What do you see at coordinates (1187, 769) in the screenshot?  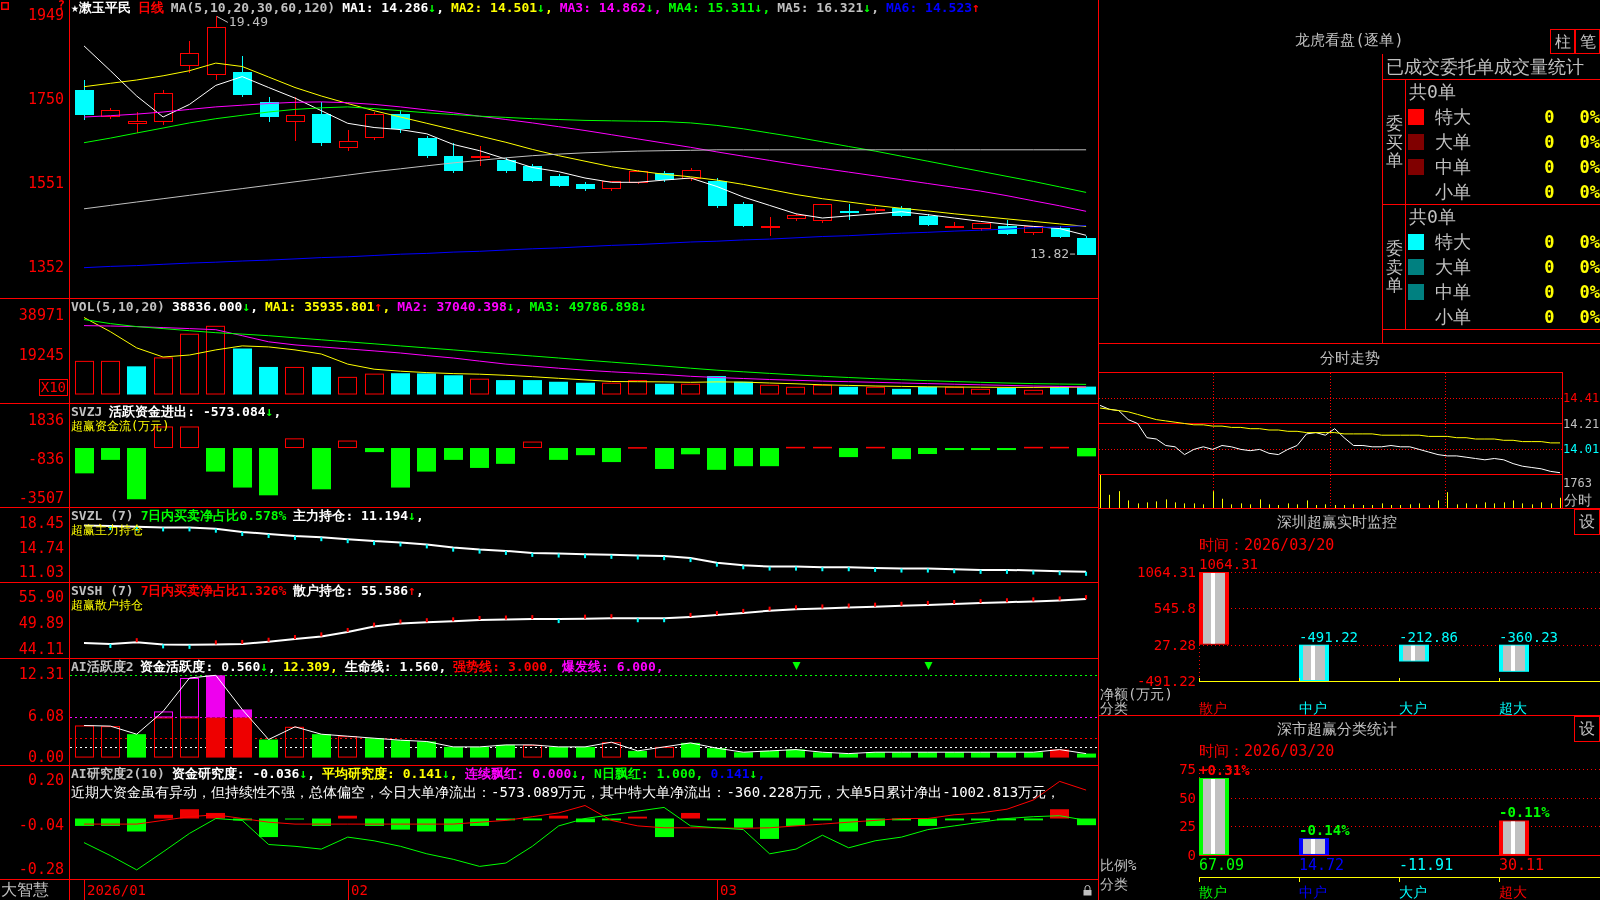 I see `axis-label: 75` at bounding box center [1187, 769].